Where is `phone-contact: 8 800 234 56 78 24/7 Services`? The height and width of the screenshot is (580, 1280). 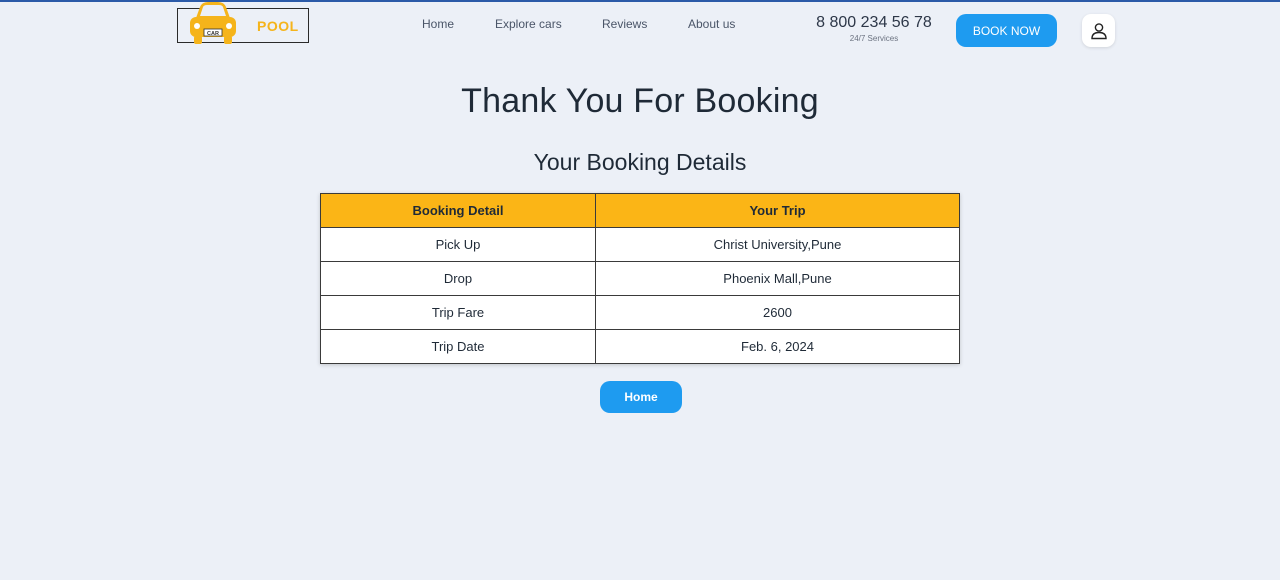 phone-contact: 8 800 234 56 78 24/7 Services is located at coordinates (874, 28).